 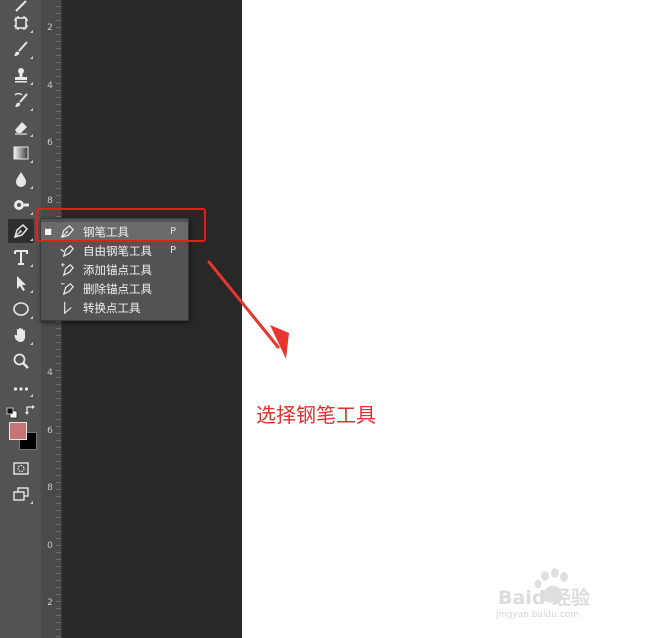 What do you see at coordinates (67, 269) in the screenshot?
I see `add-anchor-point-icon` at bounding box center [67, 269].